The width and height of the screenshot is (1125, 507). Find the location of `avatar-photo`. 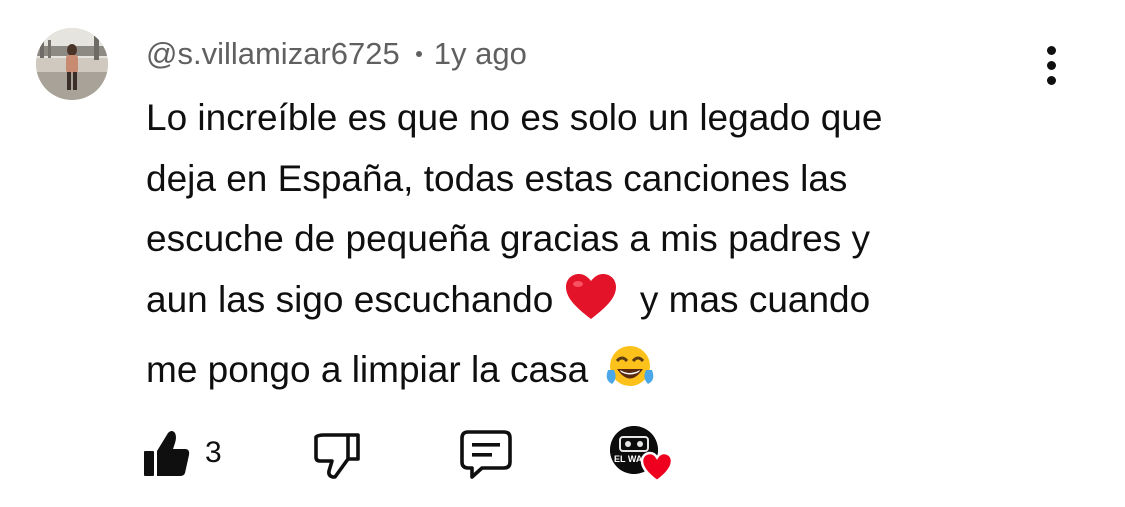

avatar-photo is located at coordinates (72, 64).